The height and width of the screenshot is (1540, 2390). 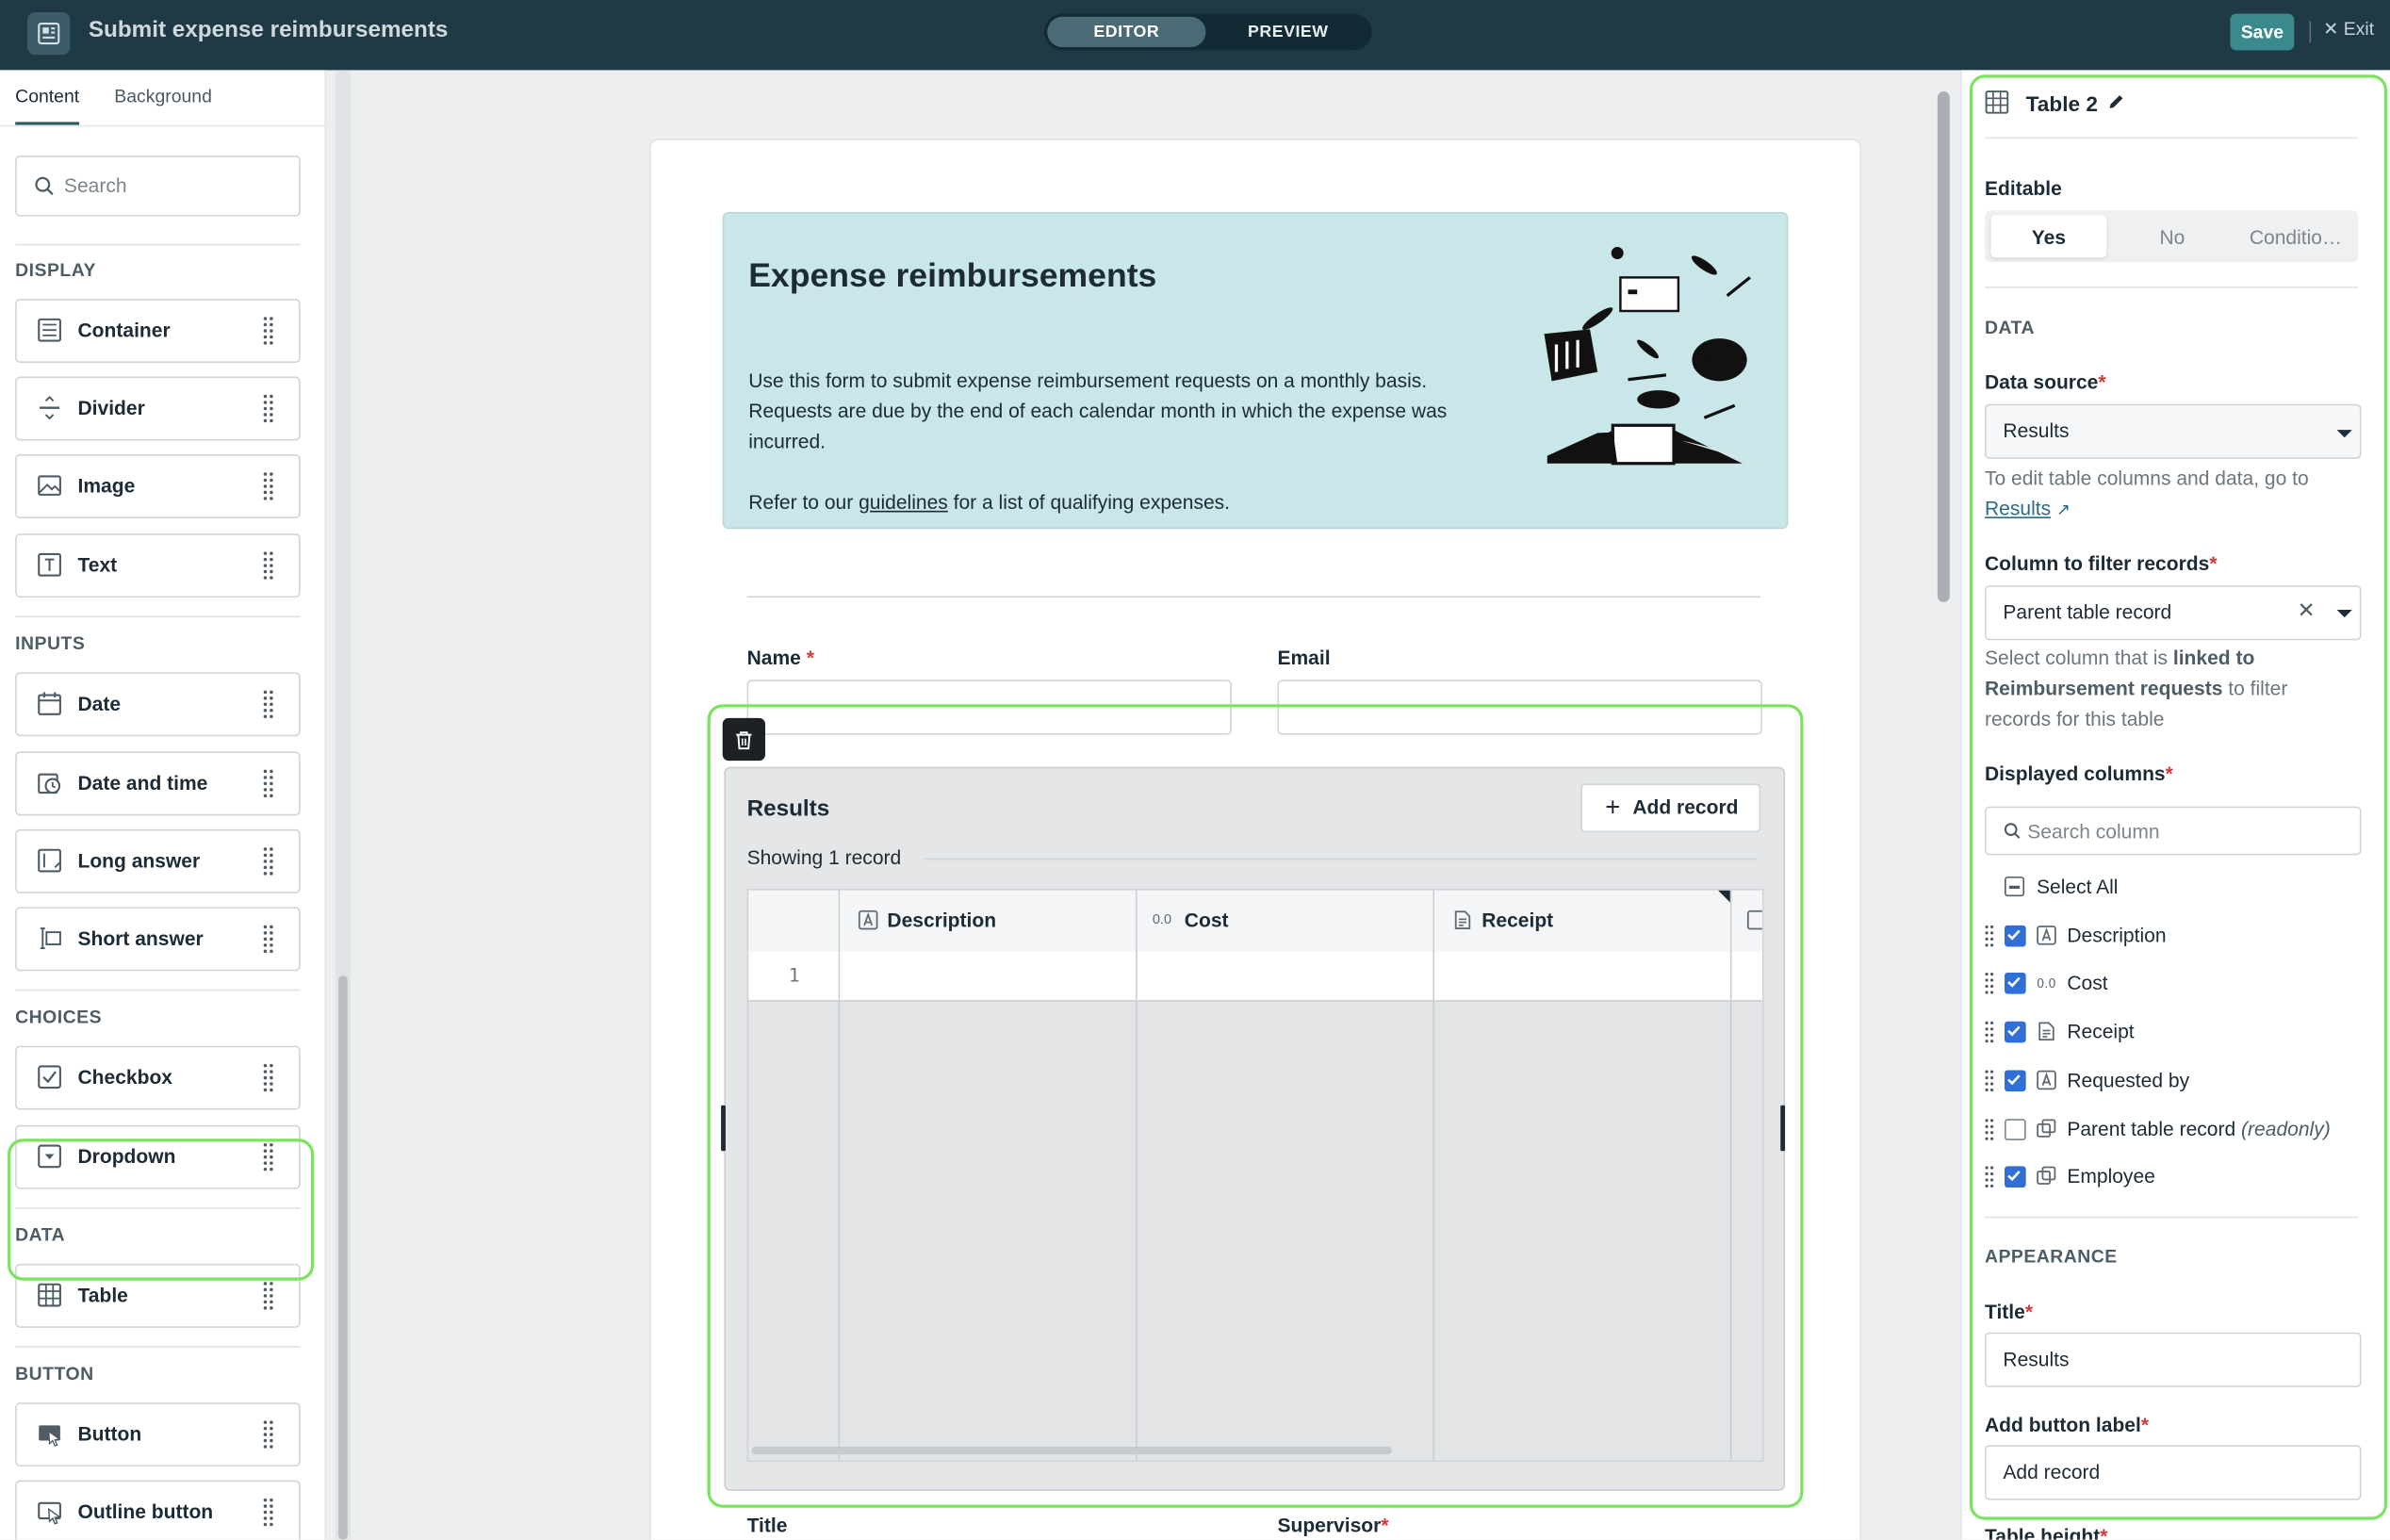 What do you see at coordinates (47, 96) in the screenshot?
I see `tab-content: Content` at bounding box center [47, 96].